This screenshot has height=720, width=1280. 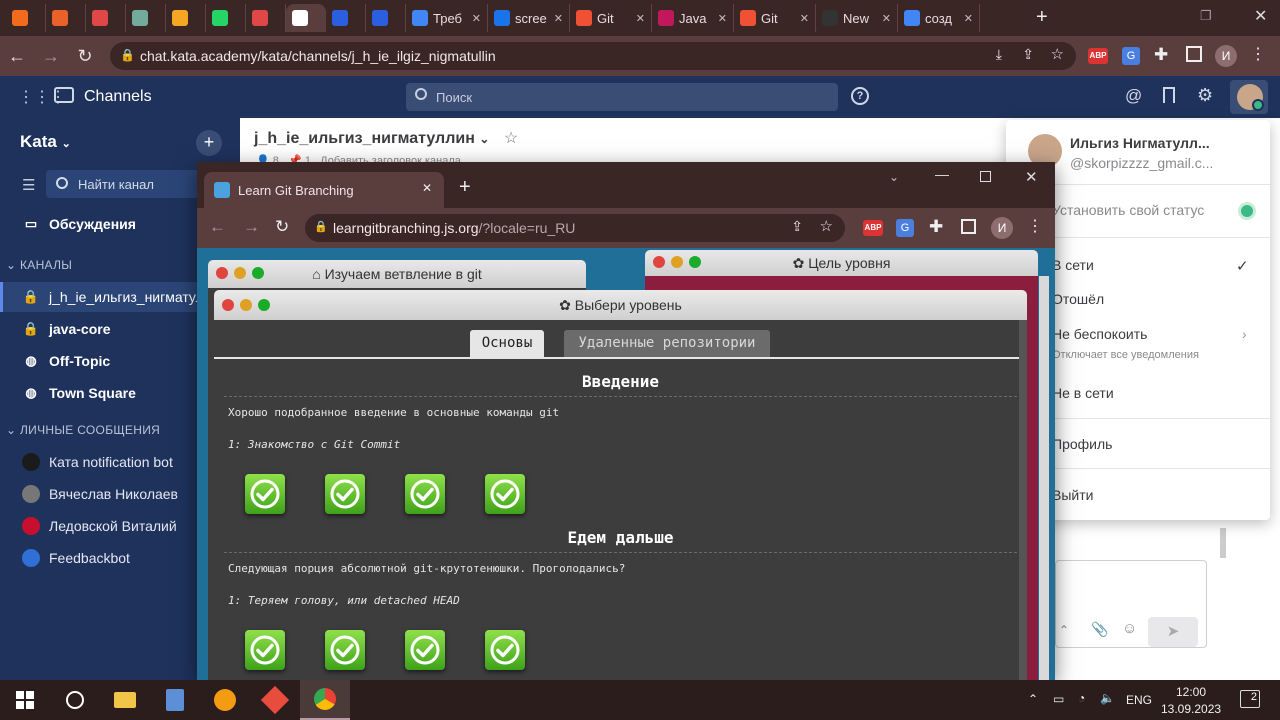 What do you see at coordinates (826, 226) in the screenshot?
I see `bookmark-star-icon: ☆` at bounding box center [826, 226].